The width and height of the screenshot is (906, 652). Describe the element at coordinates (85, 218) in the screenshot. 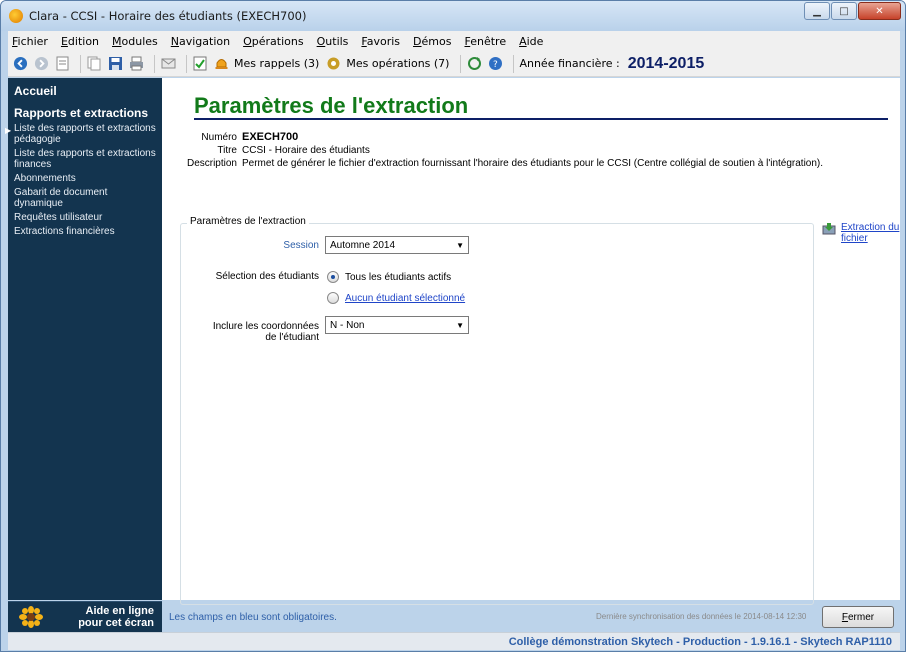

I see `sidebar-item-requetes: Requêtes utilisateur` at that location.